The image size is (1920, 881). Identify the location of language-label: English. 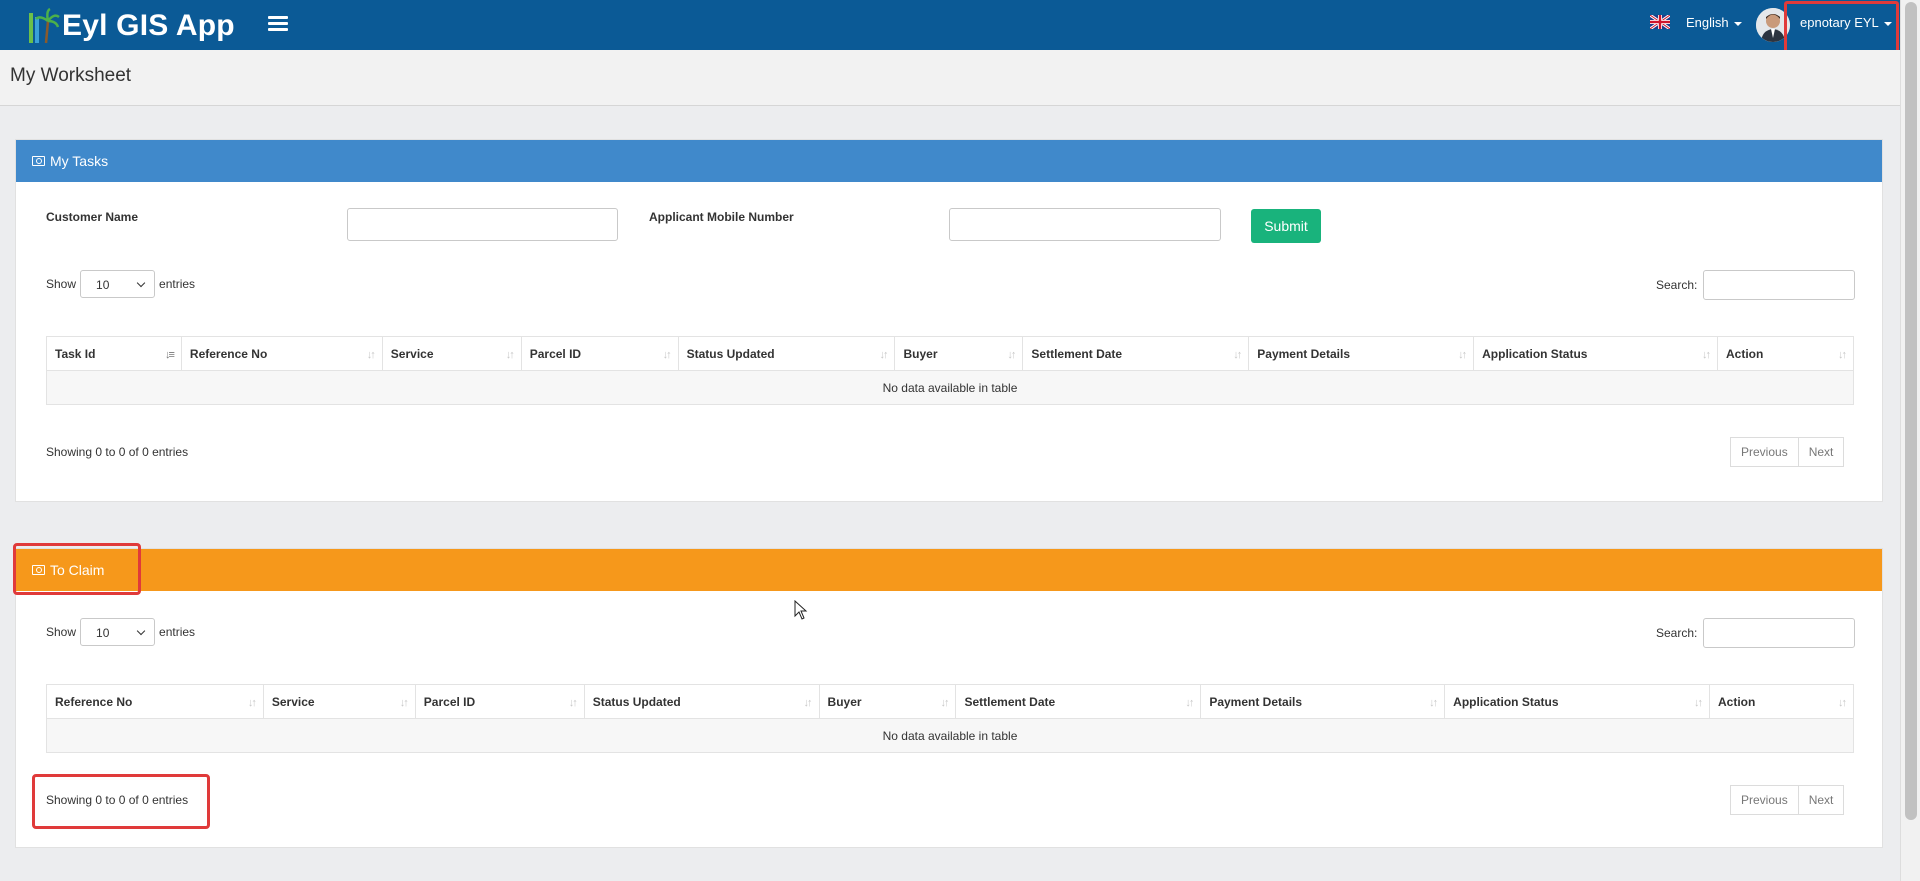
(1707, 22).